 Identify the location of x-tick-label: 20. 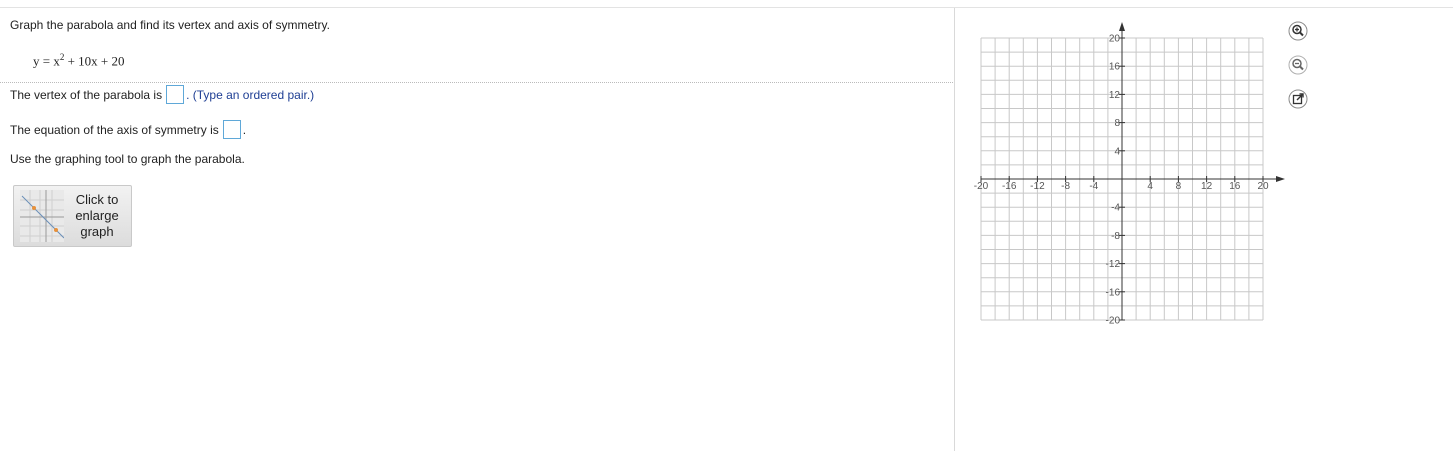
(1263, 186).